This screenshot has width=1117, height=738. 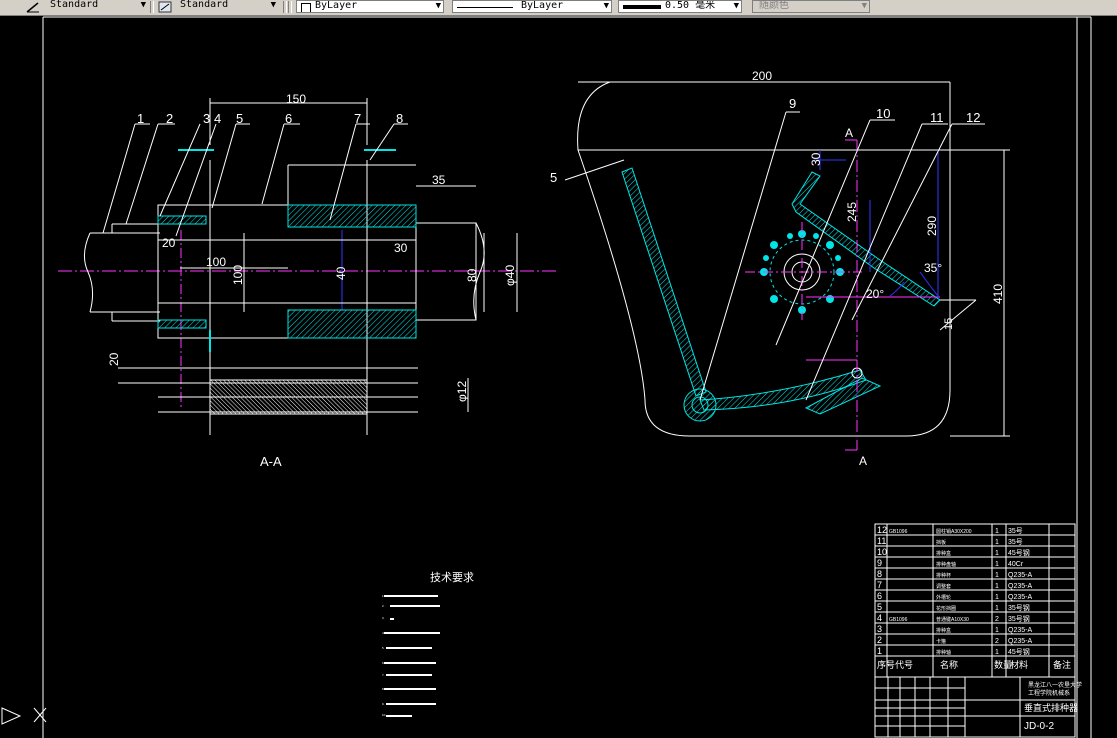 I want to click on bom-cell-no: 4, so click(x=879, y=618).